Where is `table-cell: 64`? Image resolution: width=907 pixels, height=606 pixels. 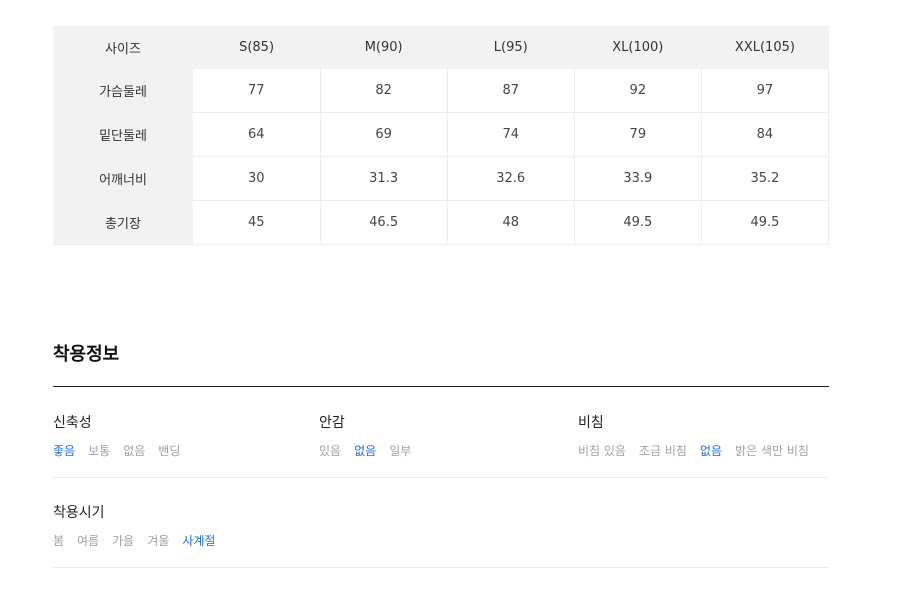
table-cell: 64 is located at coordinates (257, 134).